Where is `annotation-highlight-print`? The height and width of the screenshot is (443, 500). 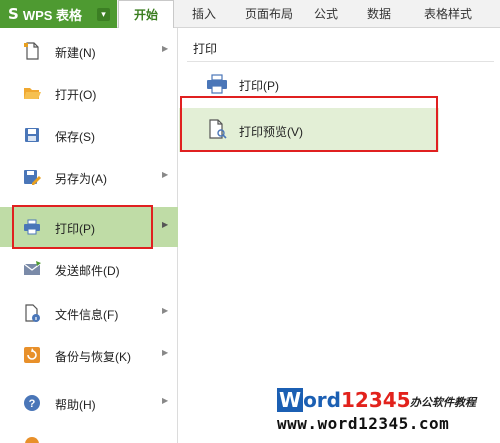 annotation-highlight-print is located at coordinates (82, 227).